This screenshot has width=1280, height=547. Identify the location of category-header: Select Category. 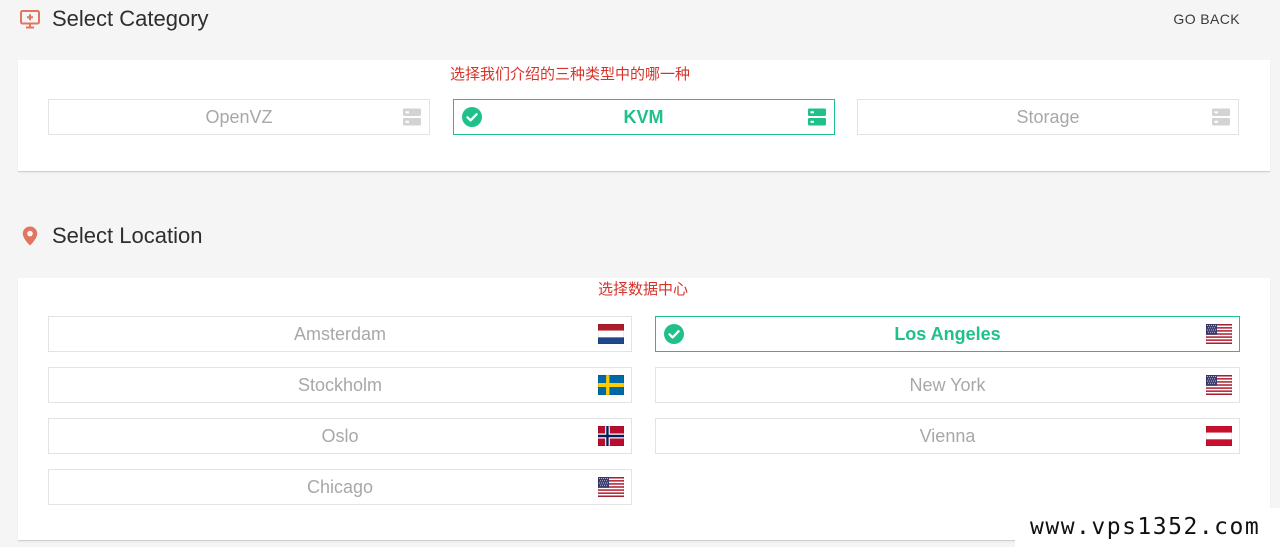
(114, 19).